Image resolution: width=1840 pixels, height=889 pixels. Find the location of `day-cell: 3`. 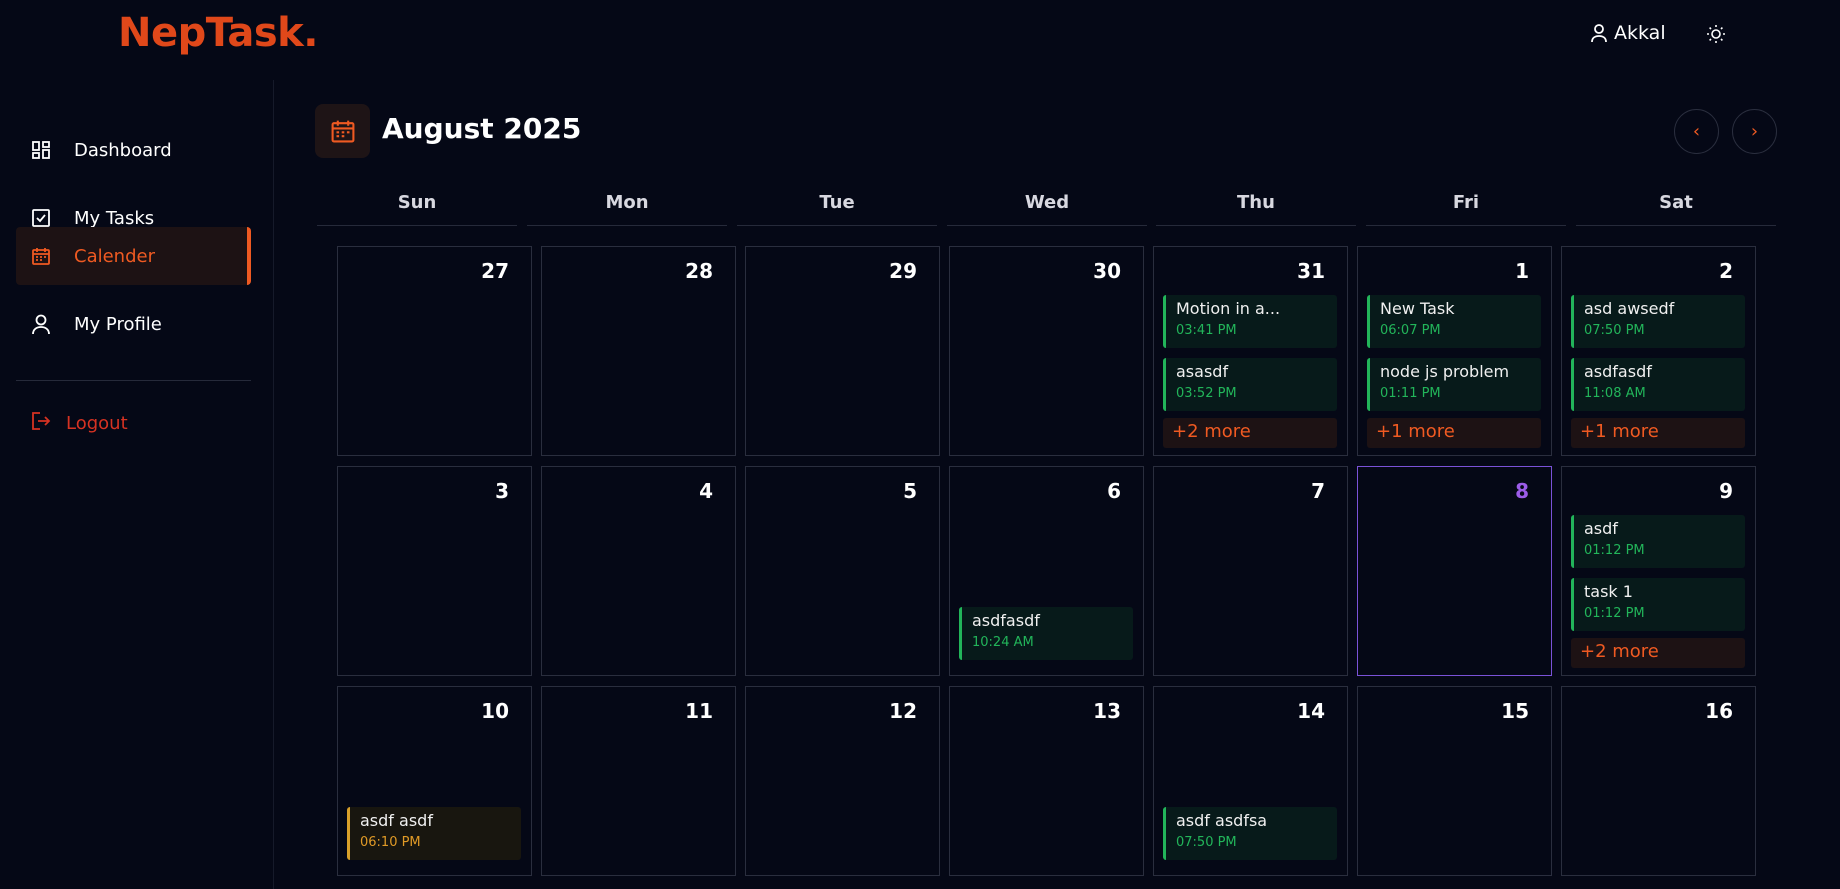

day-cell: 3 is located at coordinates (434, 571).